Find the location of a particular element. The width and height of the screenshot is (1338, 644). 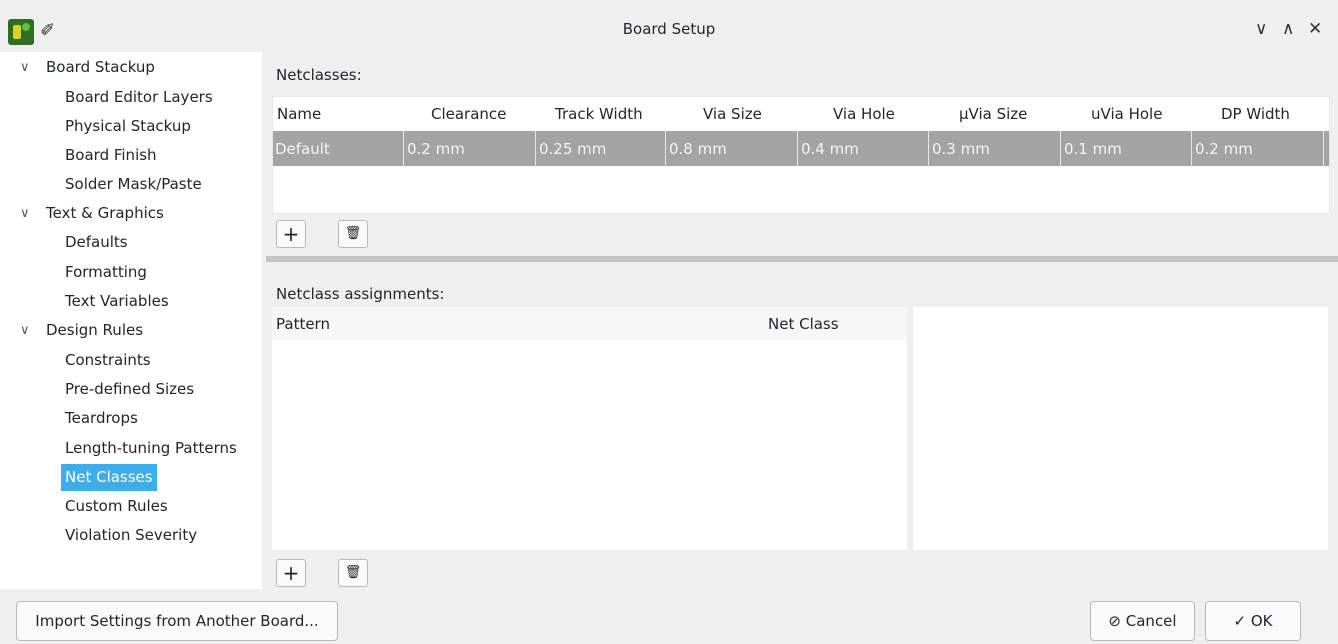

delete-assignment-trash-icon: 🗑 is located at coordinates (353, 573).